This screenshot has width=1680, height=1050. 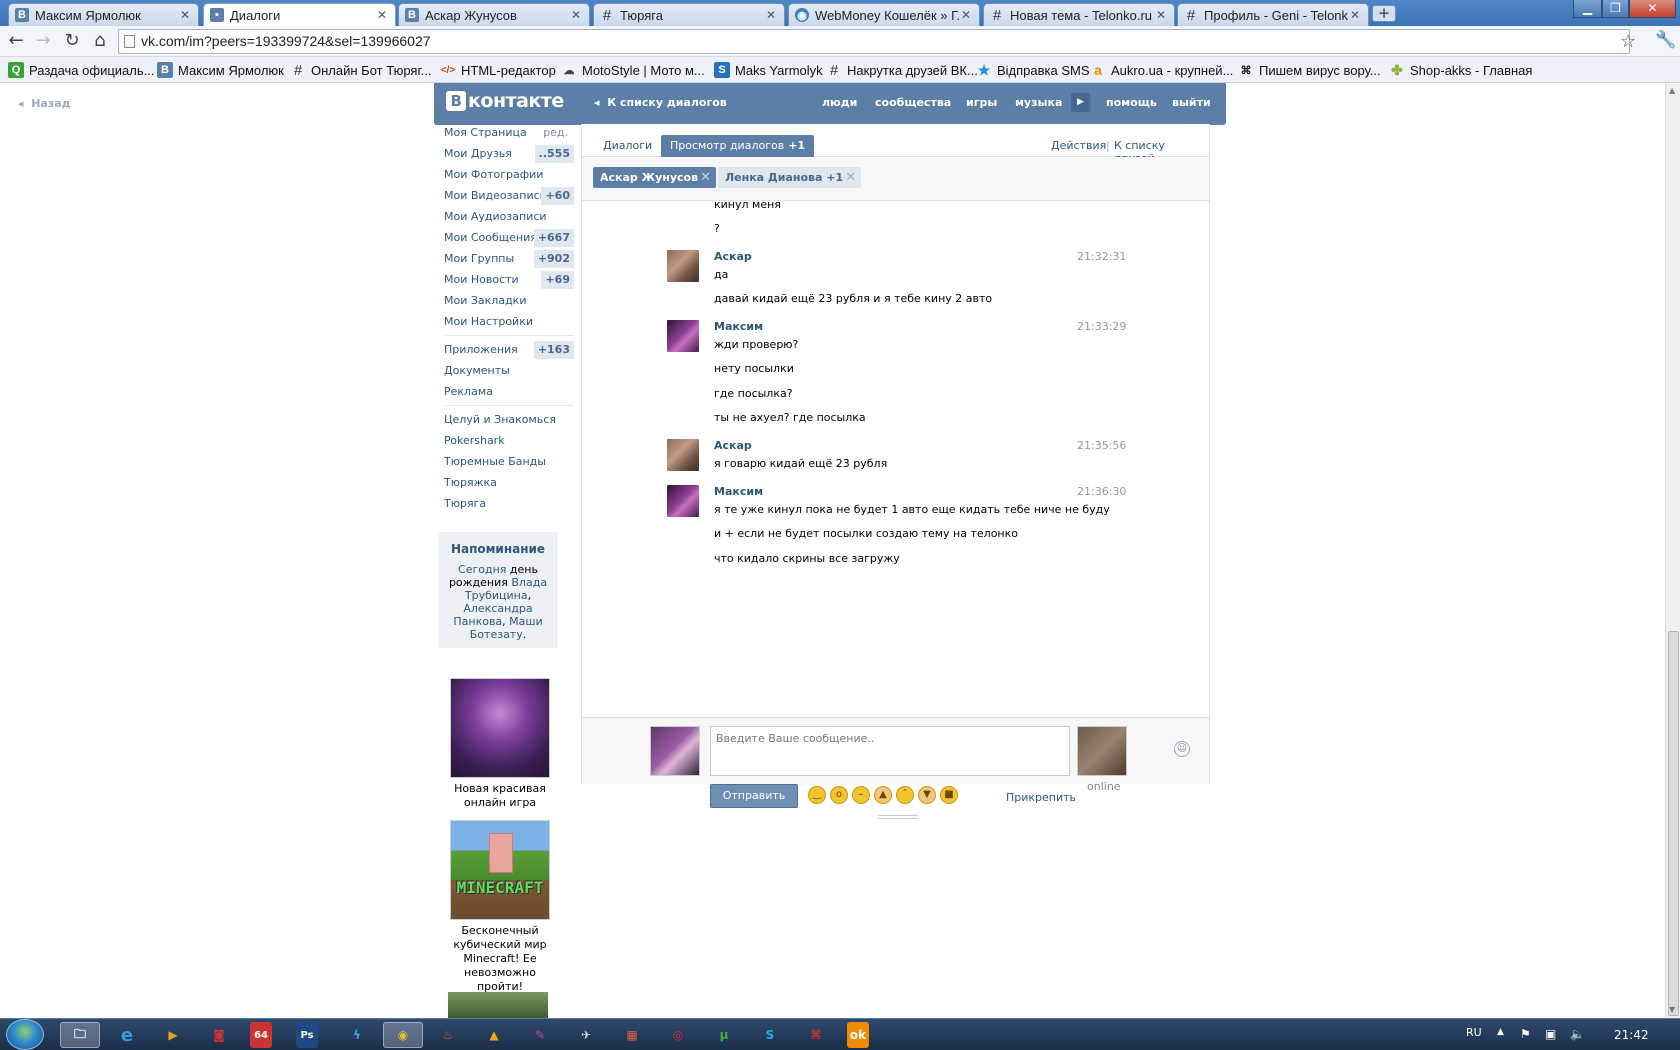 What do you see at coordinates (858, 1035) in the screenshot?
I see `odnoklassniki-taskbar-icon: ok` at bounding box center [858, 1035].